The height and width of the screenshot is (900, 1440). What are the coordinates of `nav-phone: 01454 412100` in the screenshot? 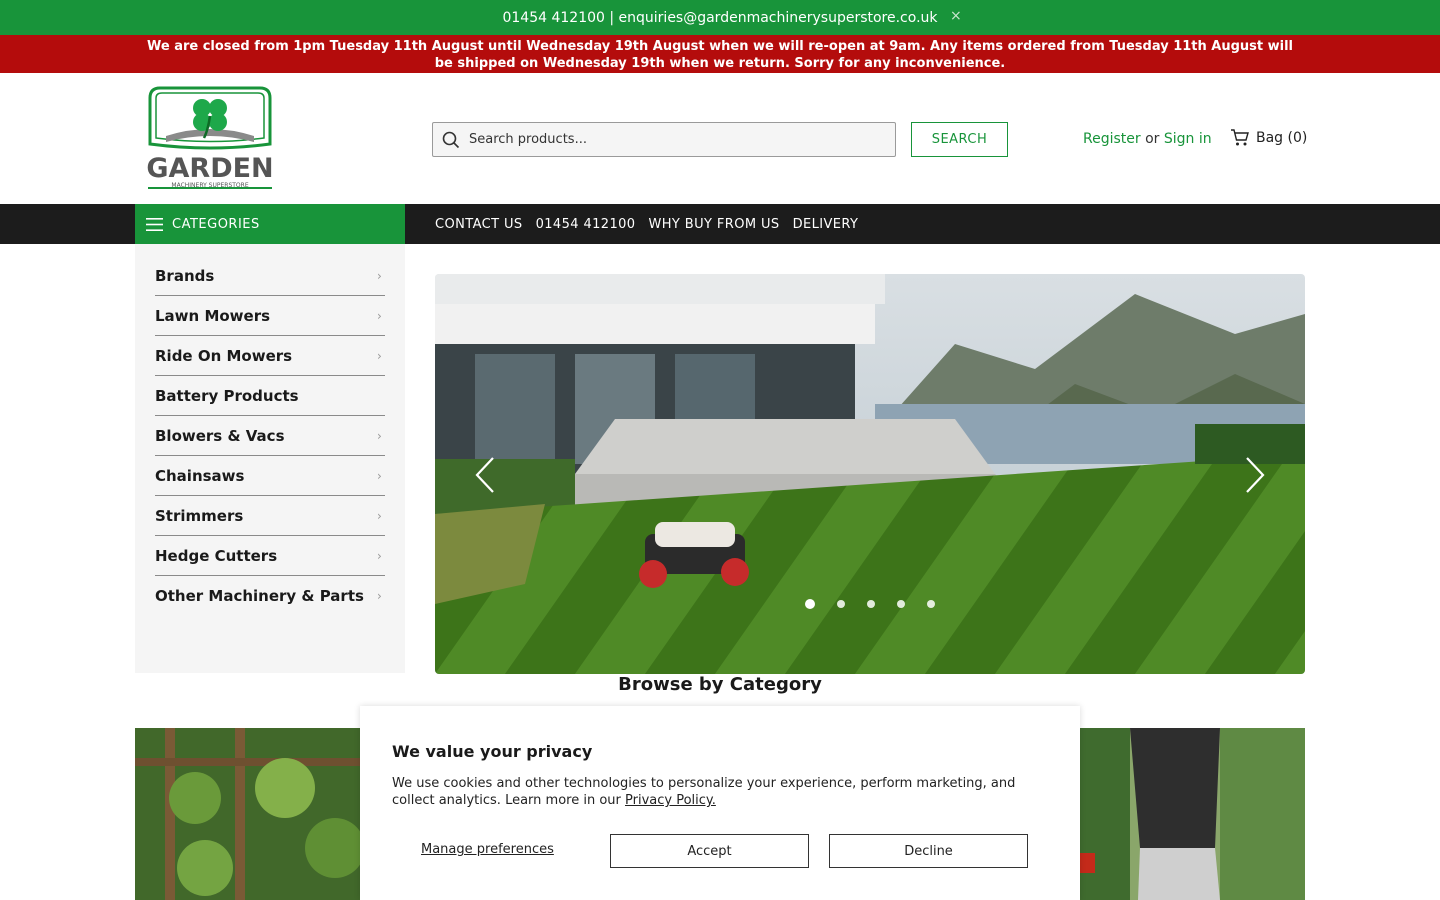 It's located at (586, 224).